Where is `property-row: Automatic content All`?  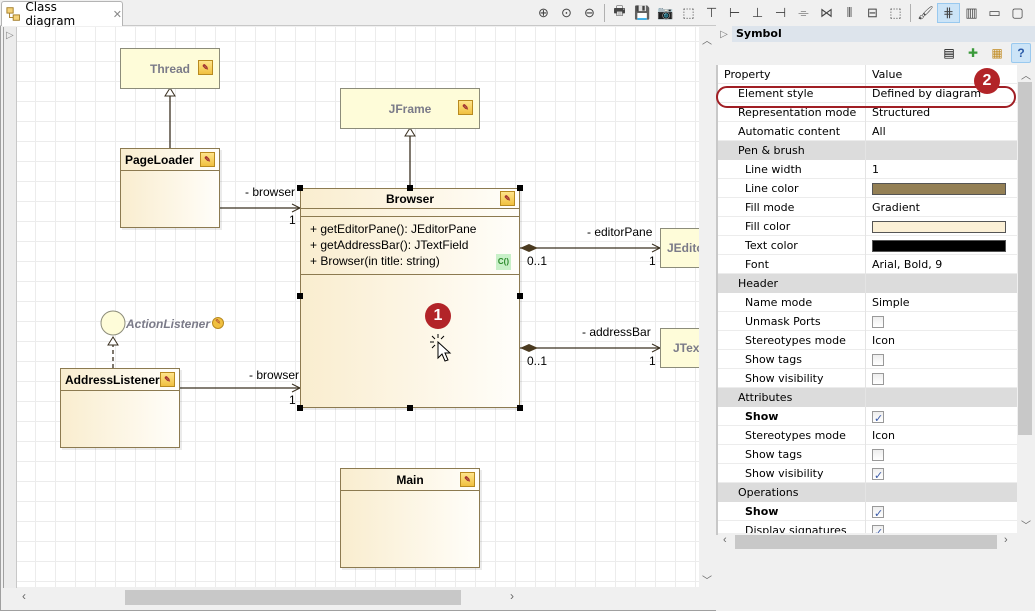
property-row: Automatic content All is located at coordinates (867, 131).